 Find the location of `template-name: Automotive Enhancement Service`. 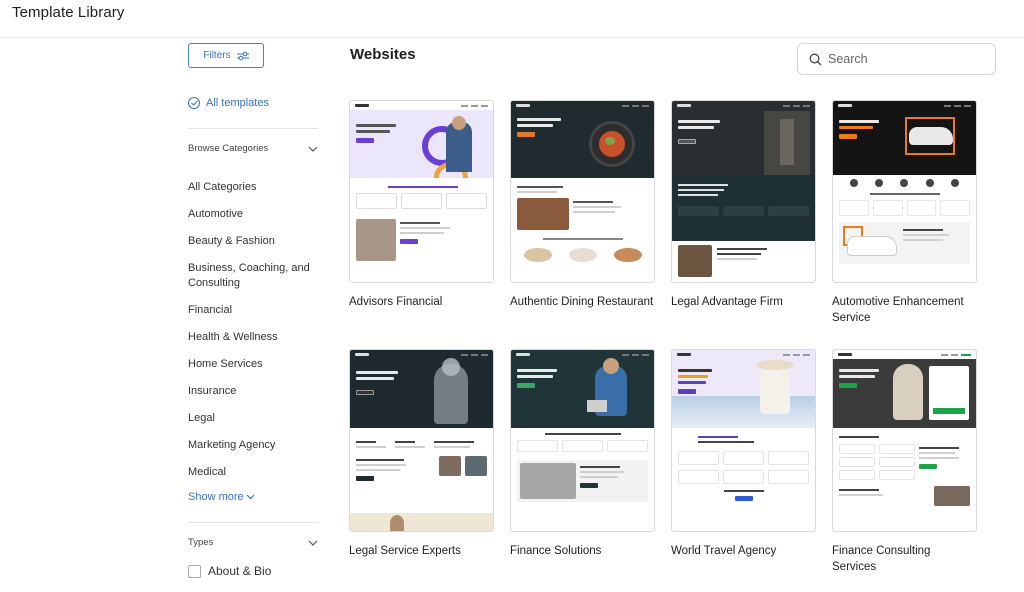

template-name: Automotive Enhancement Service is located at coordinates (898, 310).